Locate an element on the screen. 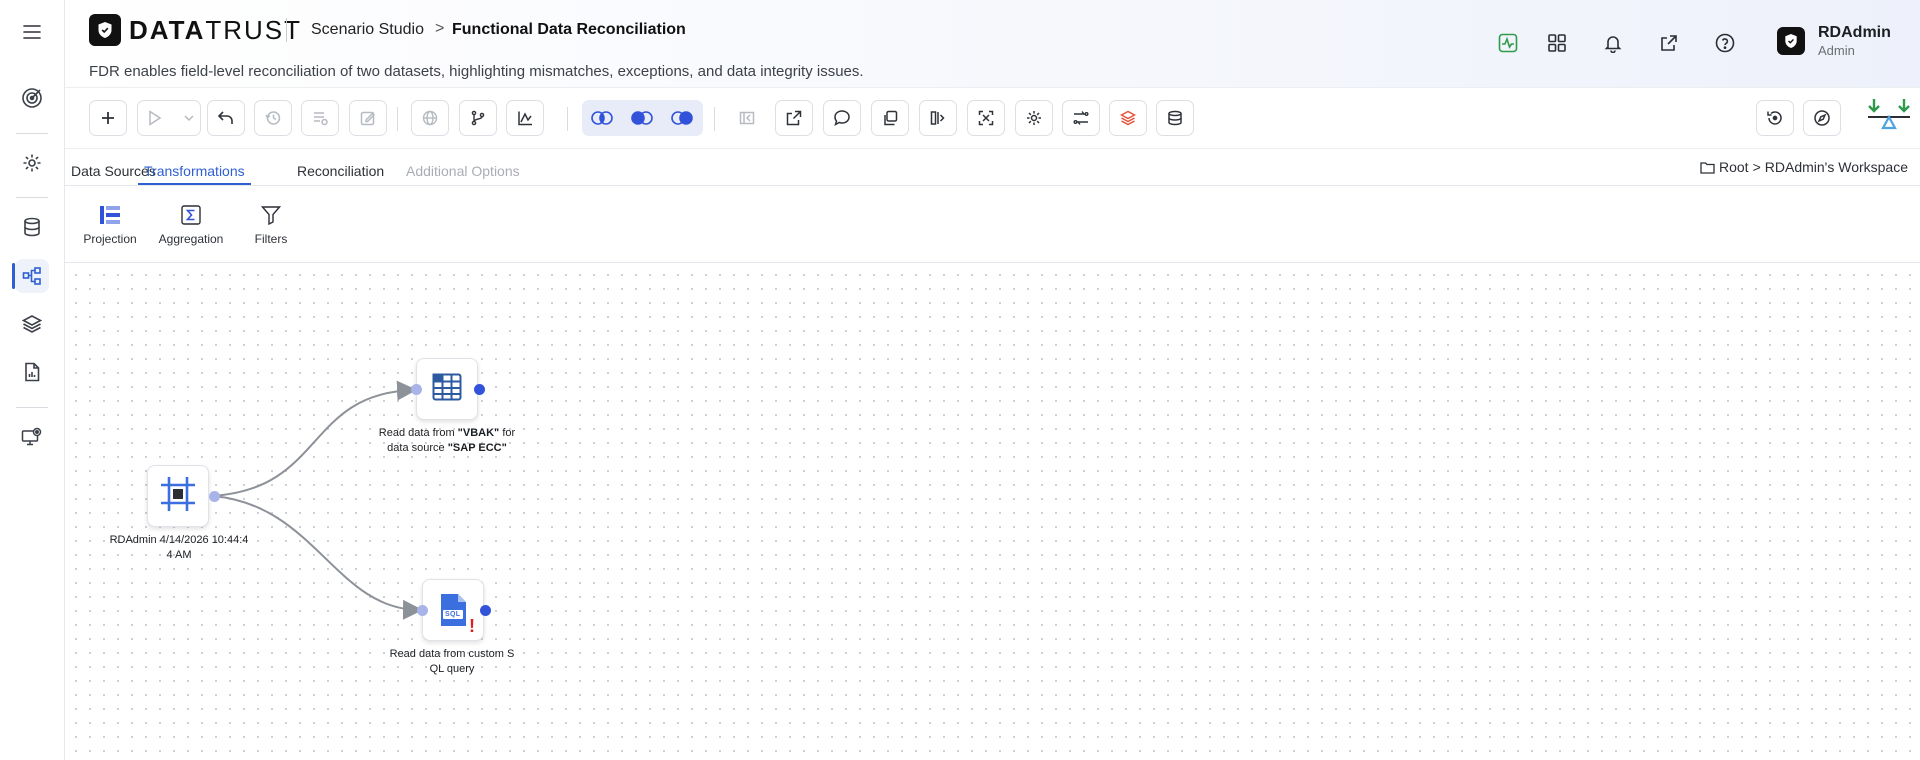 The height and width of the screenshot is (760, 1920). report-icon is located at coordinates (32, 372).